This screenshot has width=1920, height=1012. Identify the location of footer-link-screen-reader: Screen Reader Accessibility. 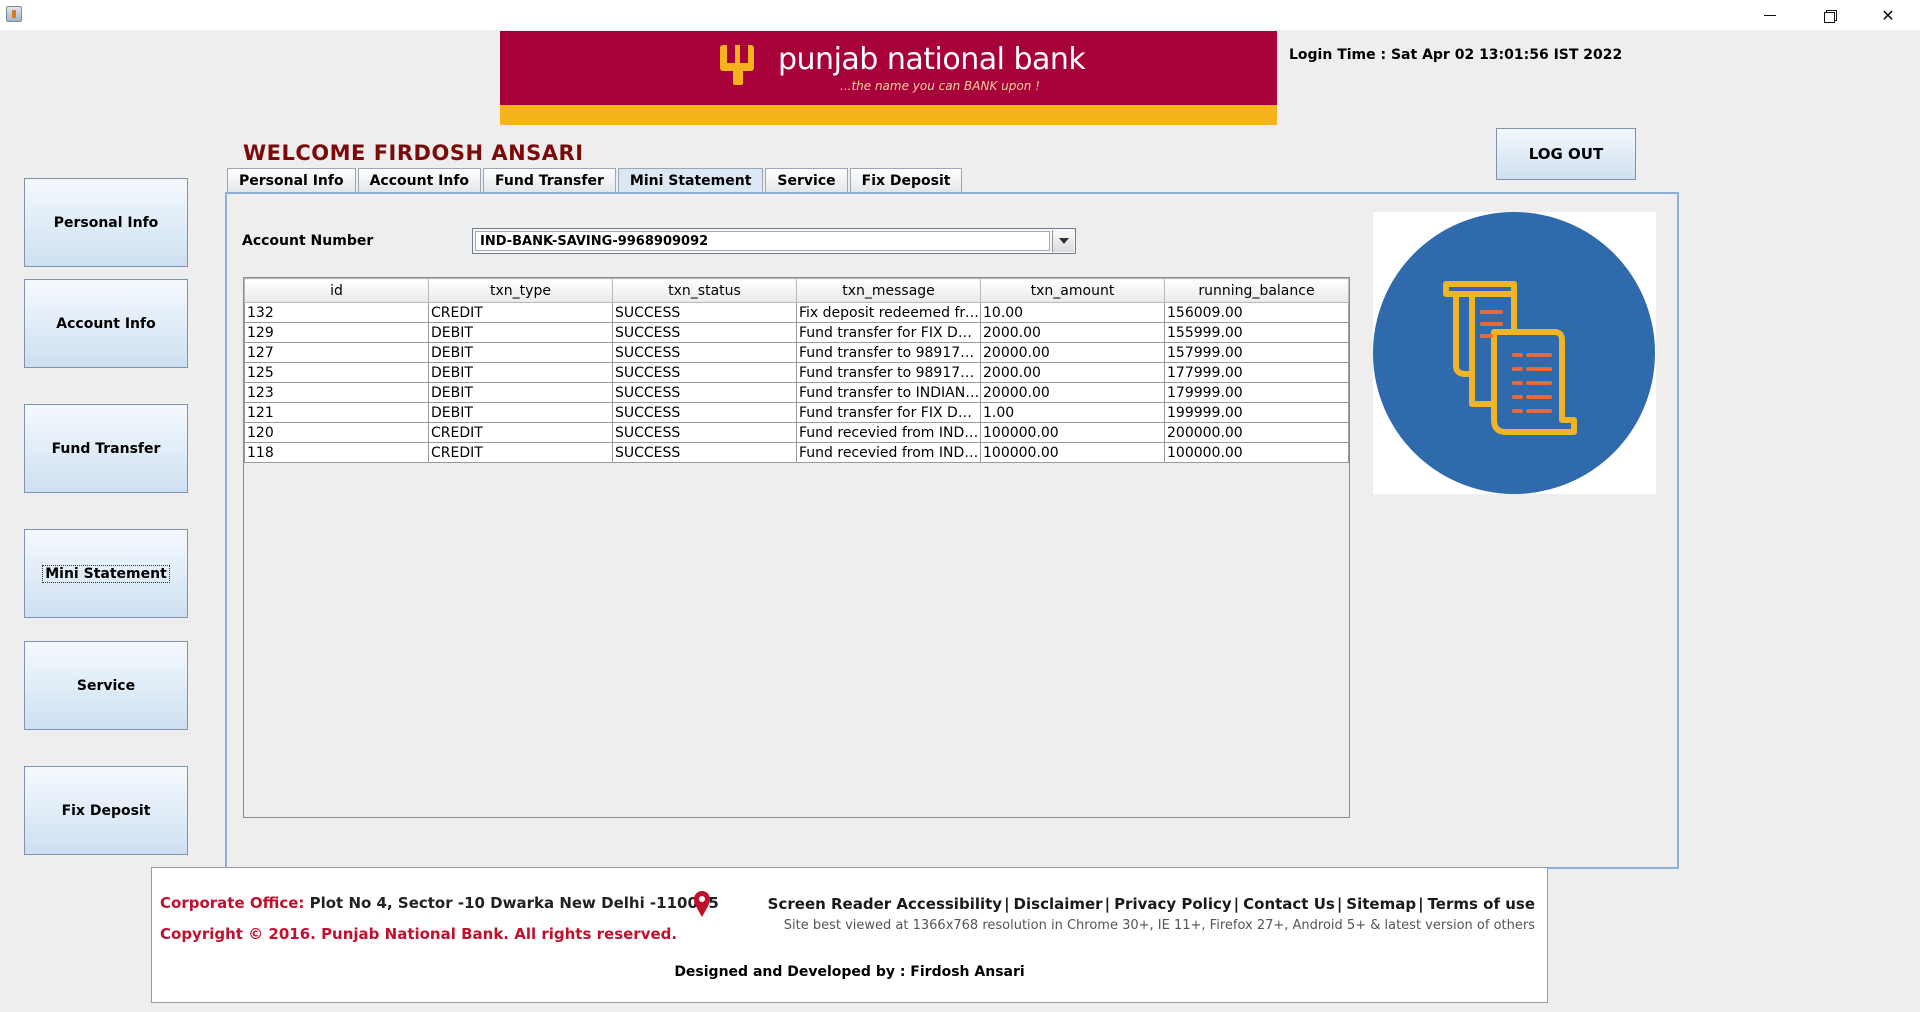
(885, 904).